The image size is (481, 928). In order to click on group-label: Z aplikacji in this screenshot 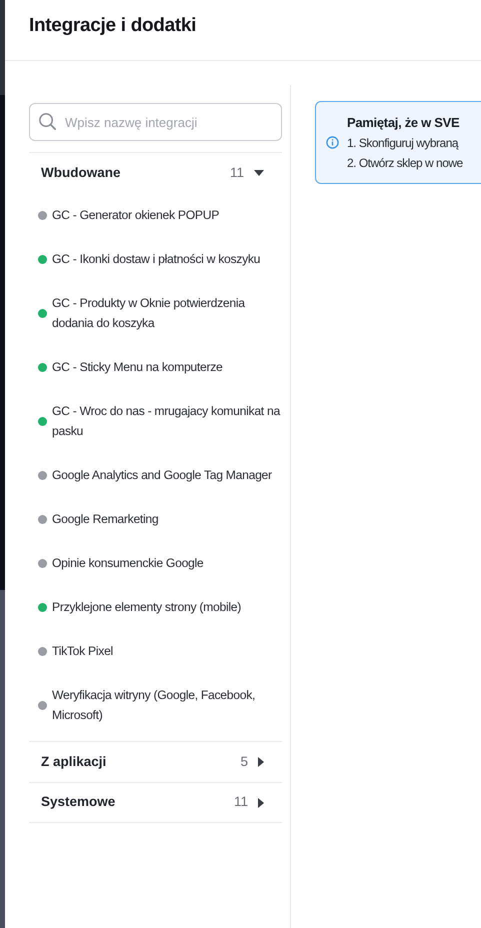, I will do `click(74, 761)`.